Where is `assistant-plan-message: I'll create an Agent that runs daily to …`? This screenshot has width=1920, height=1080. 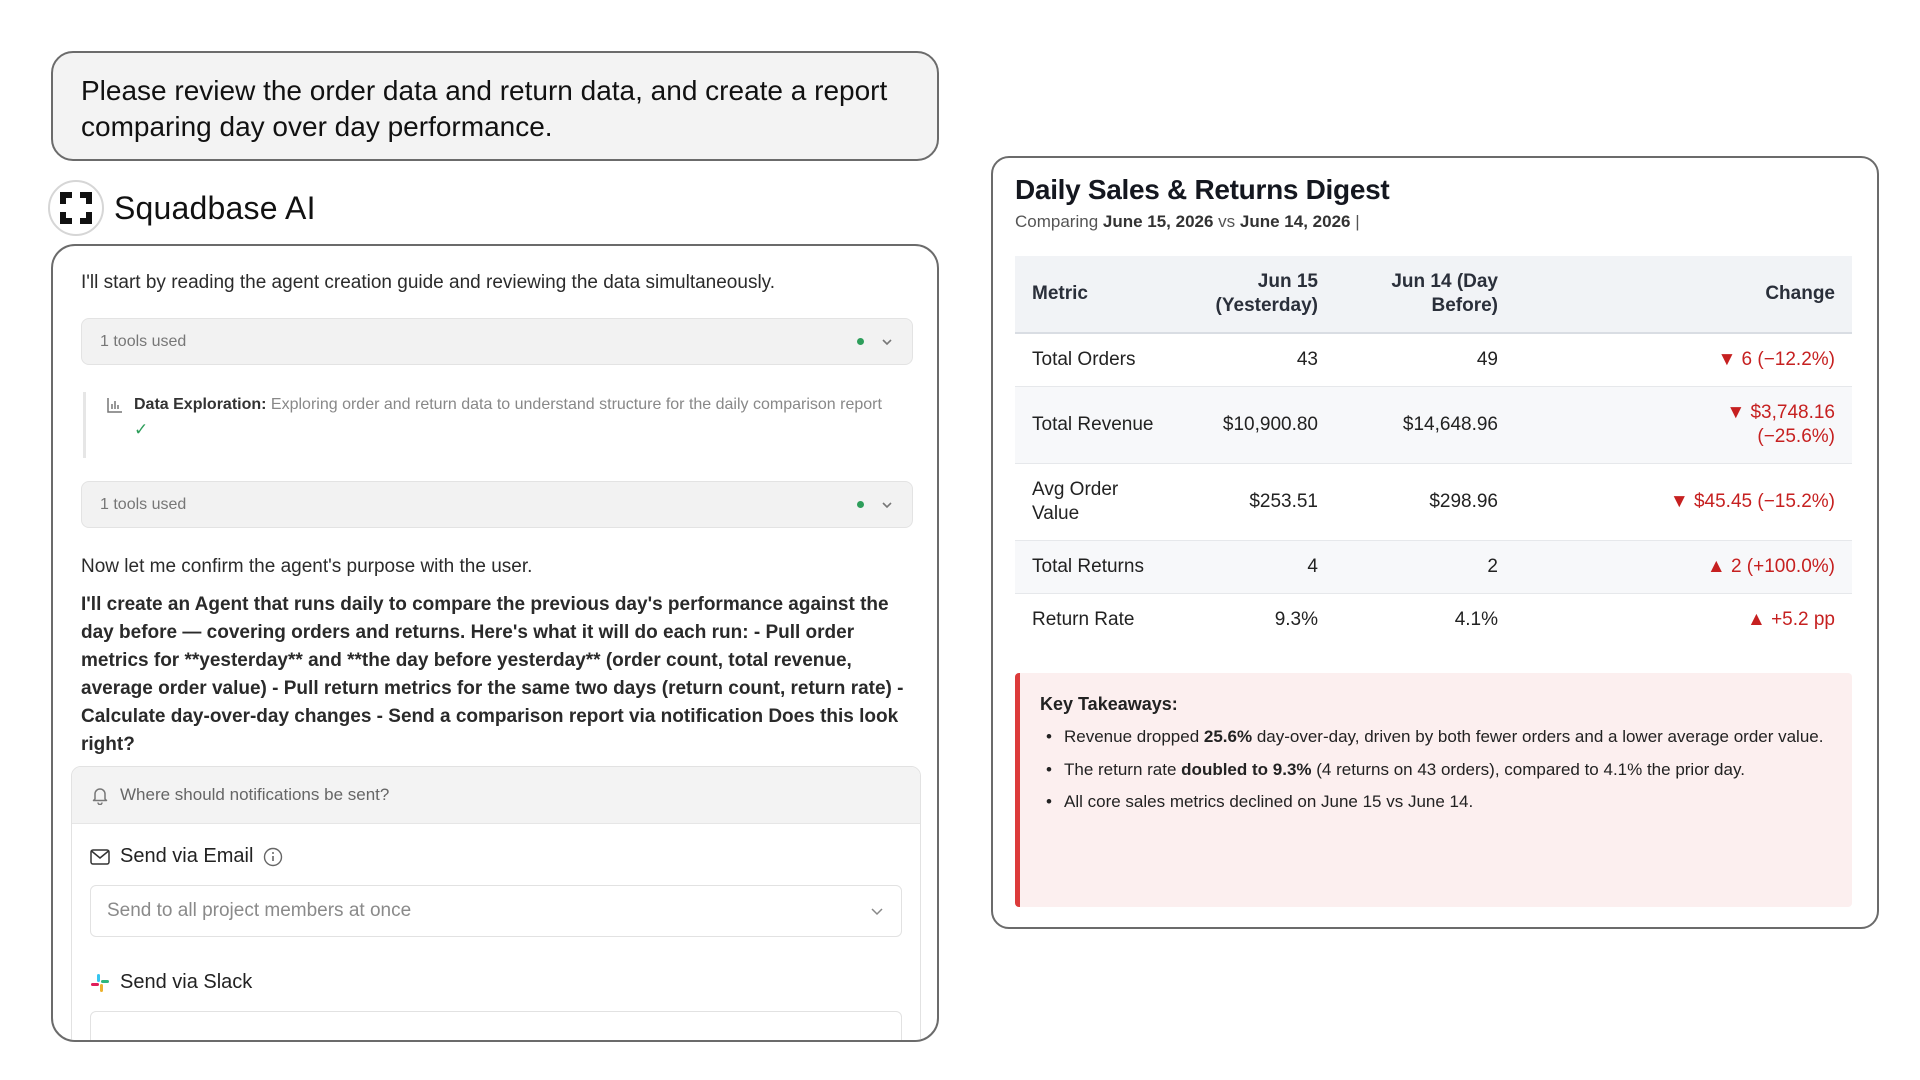 assistant-plan-message: I'll create an Agent that runs daily to … is located at coordinates (492, 674).